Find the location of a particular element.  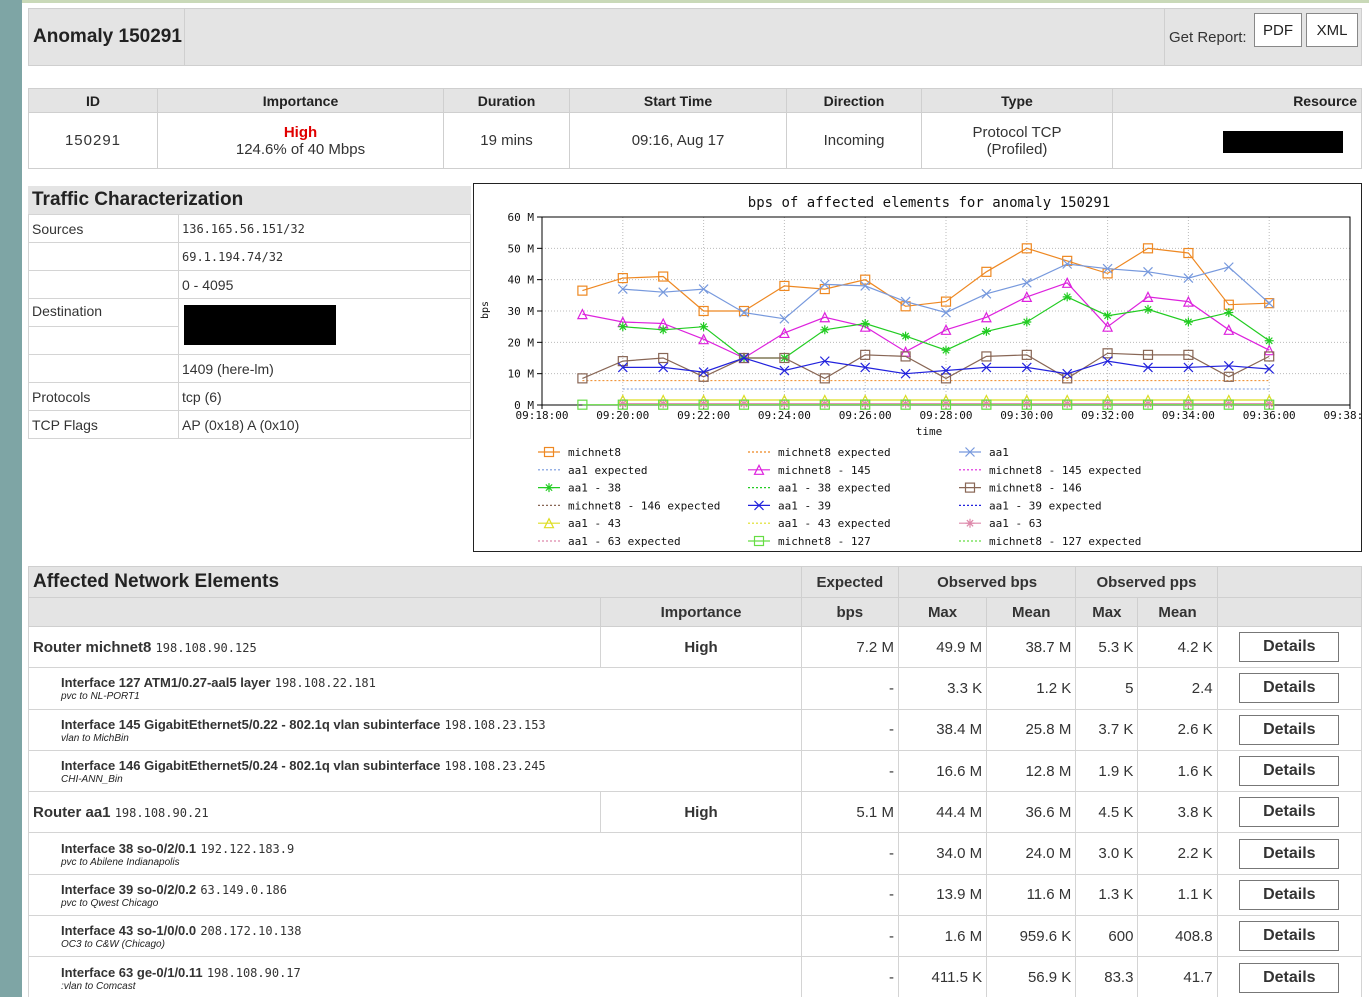

traffic-value: AP (0x18) A (0x10) is located at coordinates (324, 424).